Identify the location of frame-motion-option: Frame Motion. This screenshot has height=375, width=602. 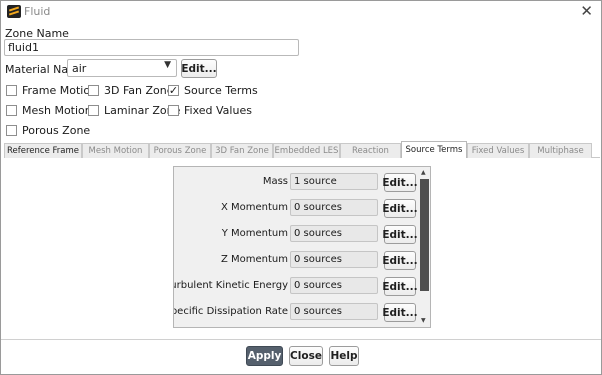
(51, 90).